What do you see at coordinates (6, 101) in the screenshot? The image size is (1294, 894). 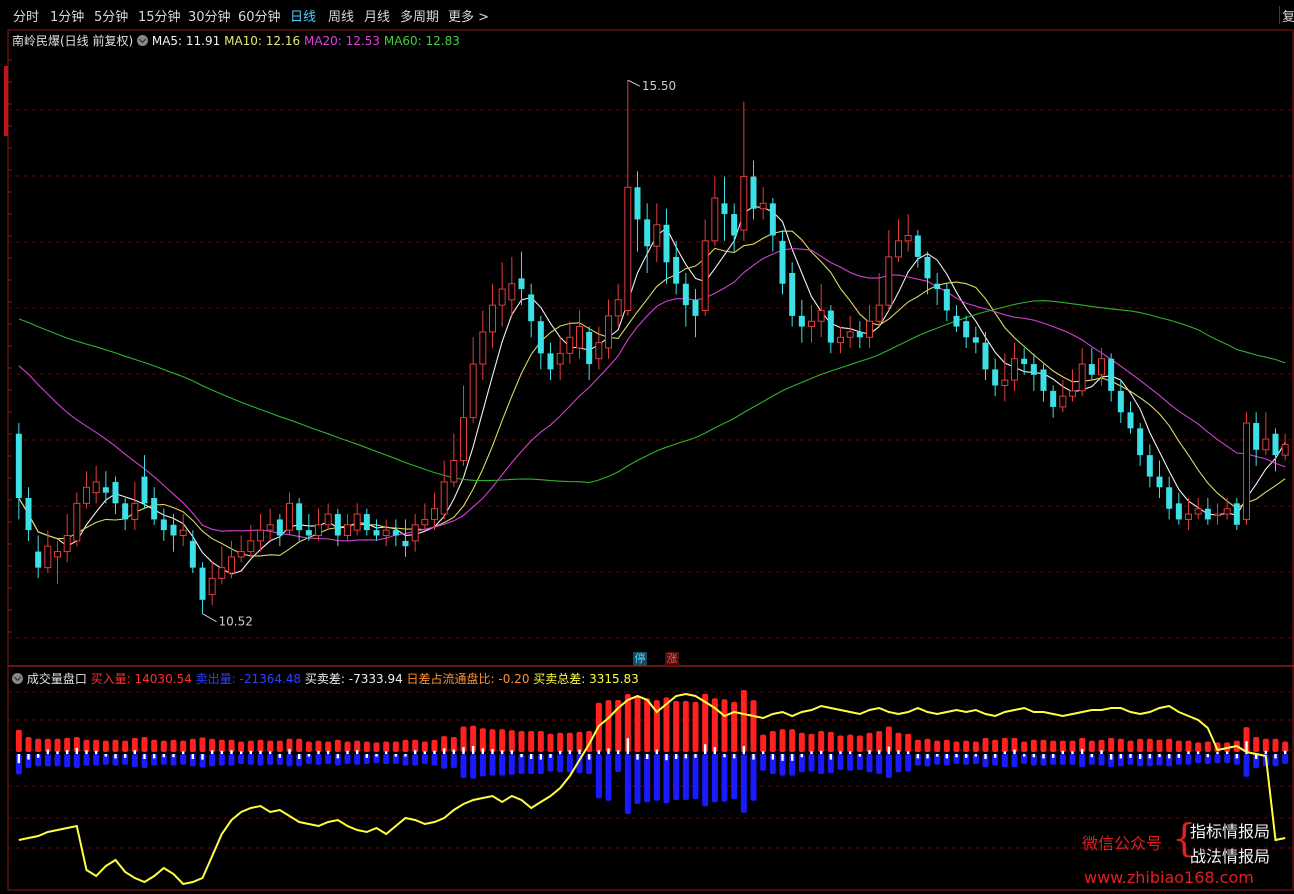 I see `scroll-indicator` at bounding box center [6, 101].